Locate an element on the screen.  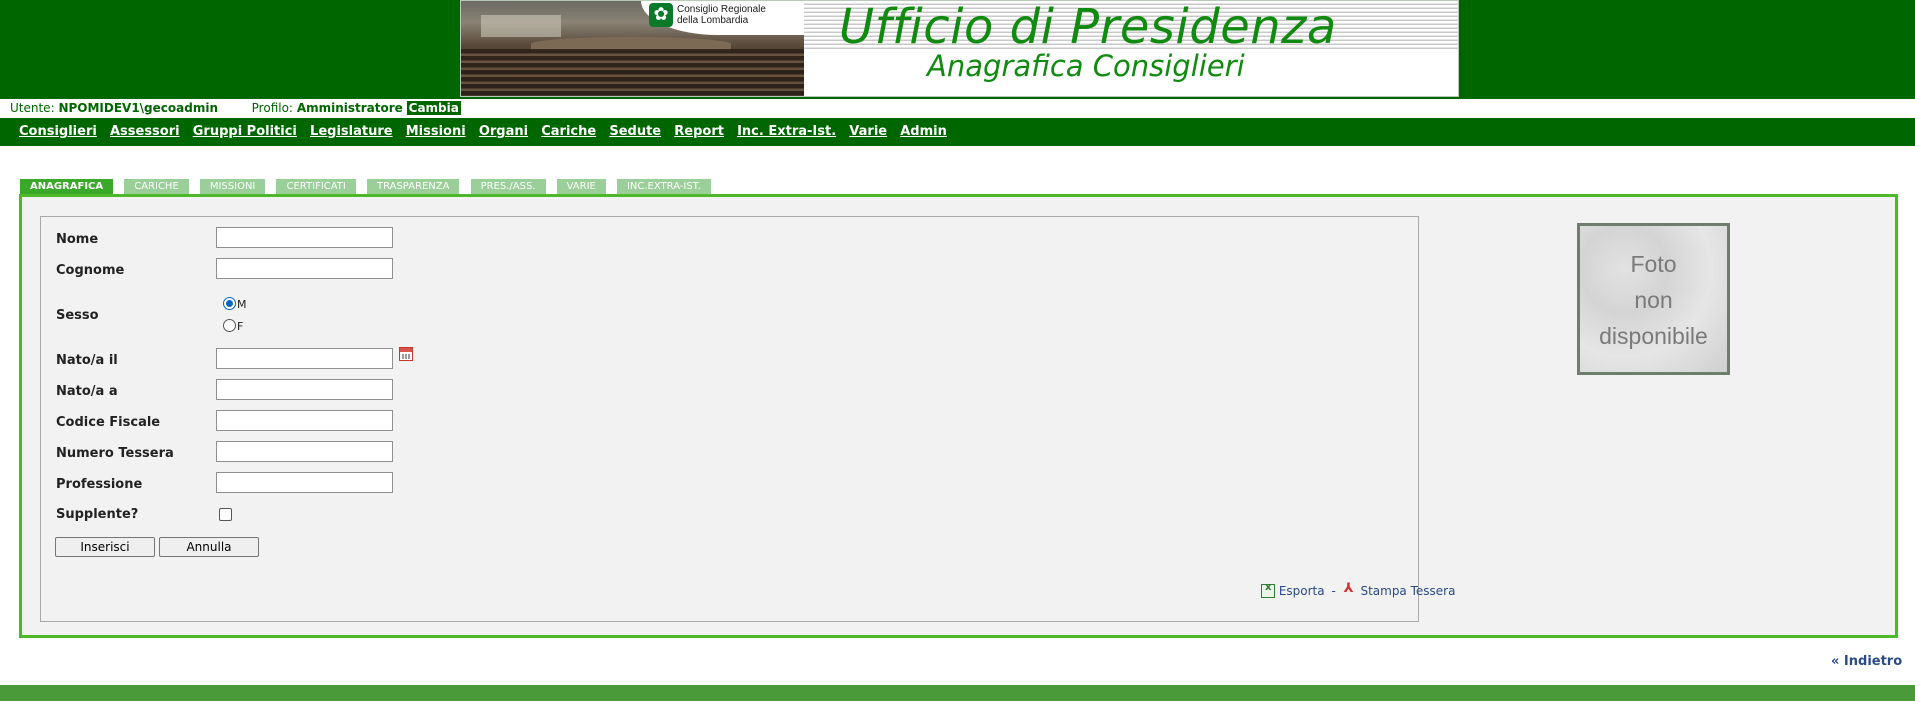
tab-trasparenza: TRASPARENZA is located at coordinates (413, 186).